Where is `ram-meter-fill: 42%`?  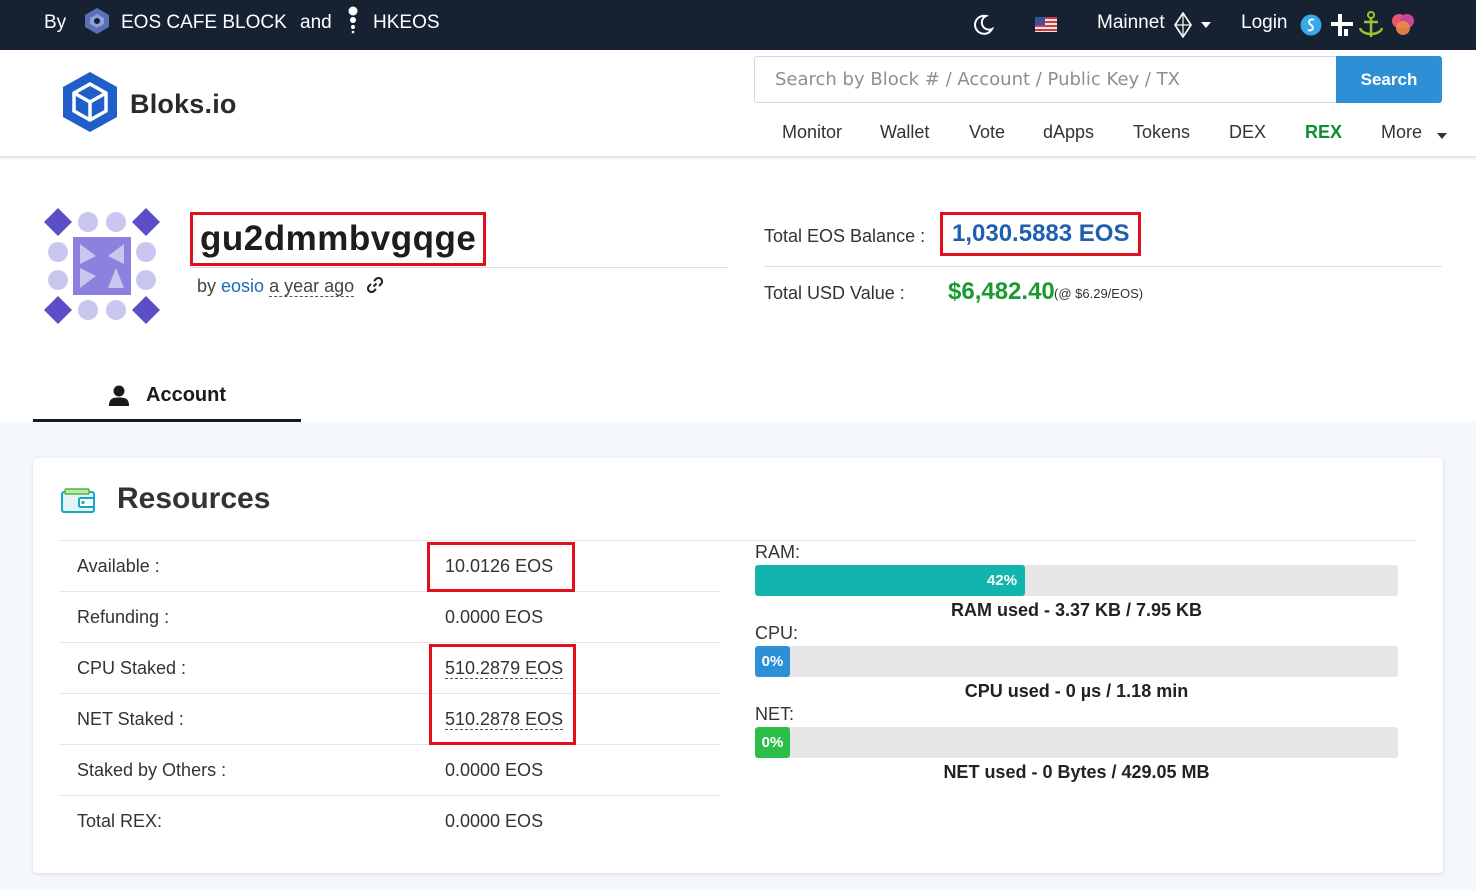 ram-meter-fill: 42% is located at coordinates (890, 580).